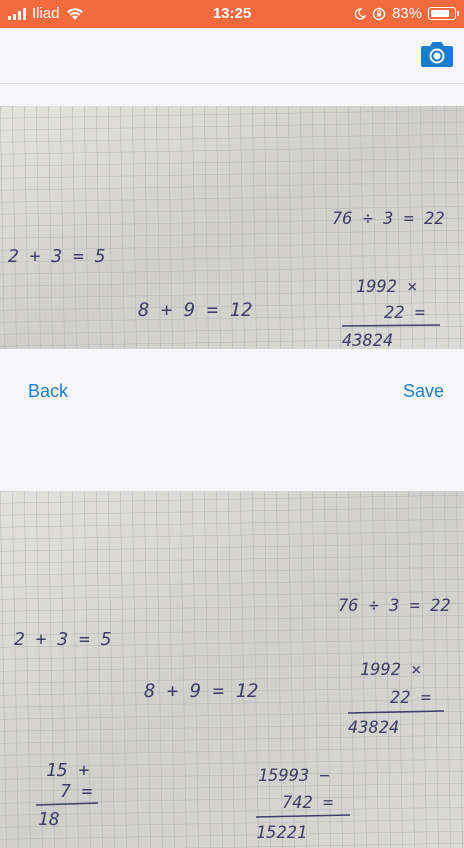 Image resolution: width=464 pixels, height=848 pixels. I want to click on battery-percent: 83%, so click(406, 13).